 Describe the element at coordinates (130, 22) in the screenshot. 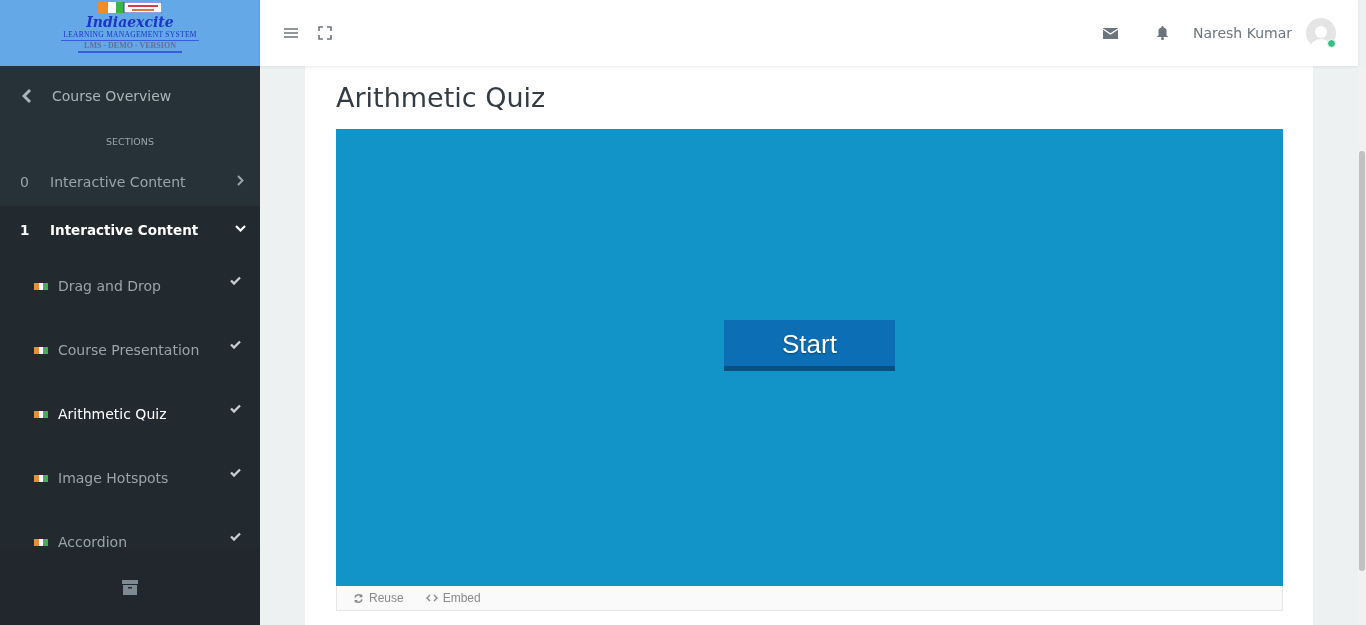

I see `logo-brand: Indiaexcite` at that location.